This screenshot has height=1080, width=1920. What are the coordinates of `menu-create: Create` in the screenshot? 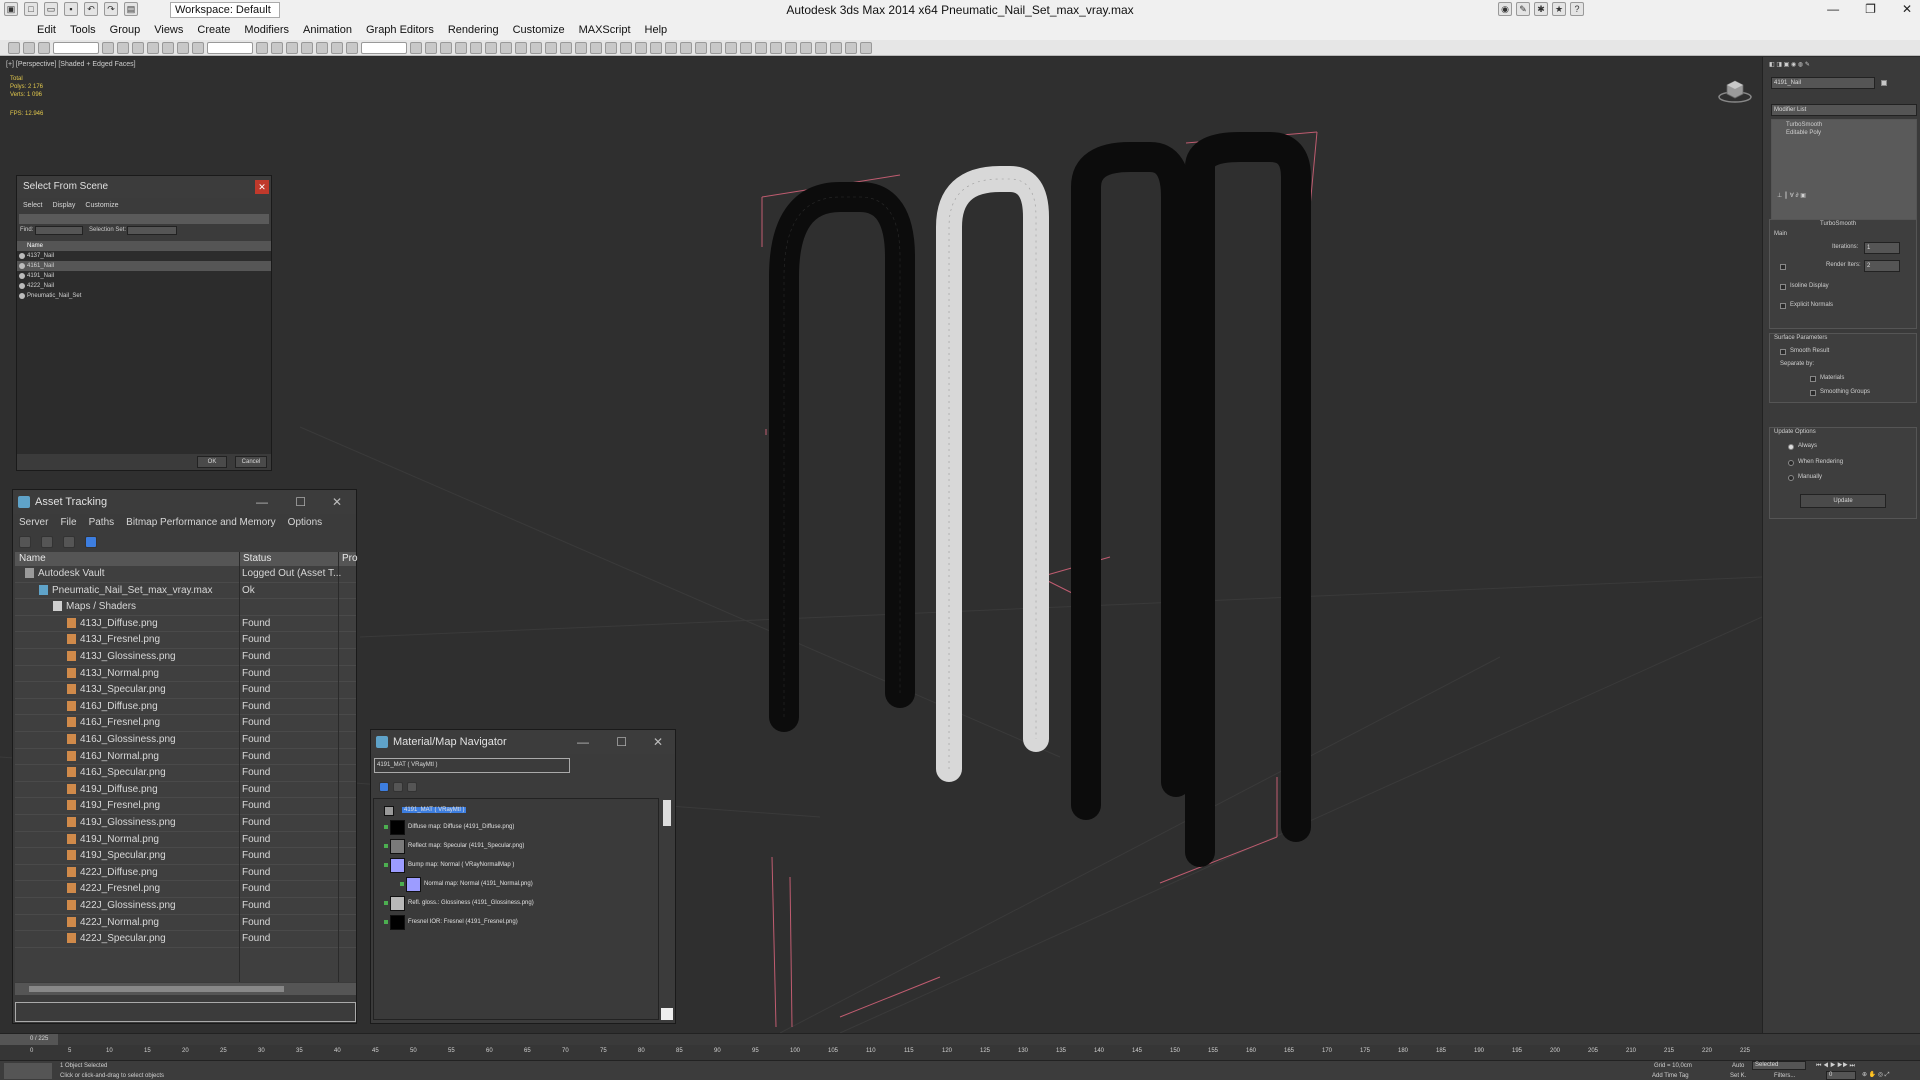 It's located at (213, 30).